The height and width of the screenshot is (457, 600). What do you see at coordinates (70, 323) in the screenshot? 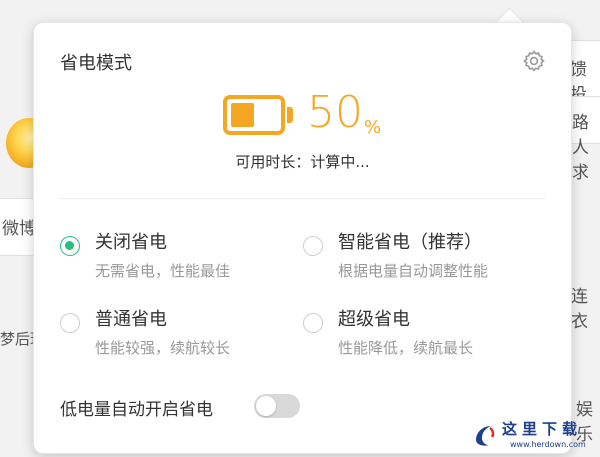
I see `radio-normal` at bounding box center [70, 323].